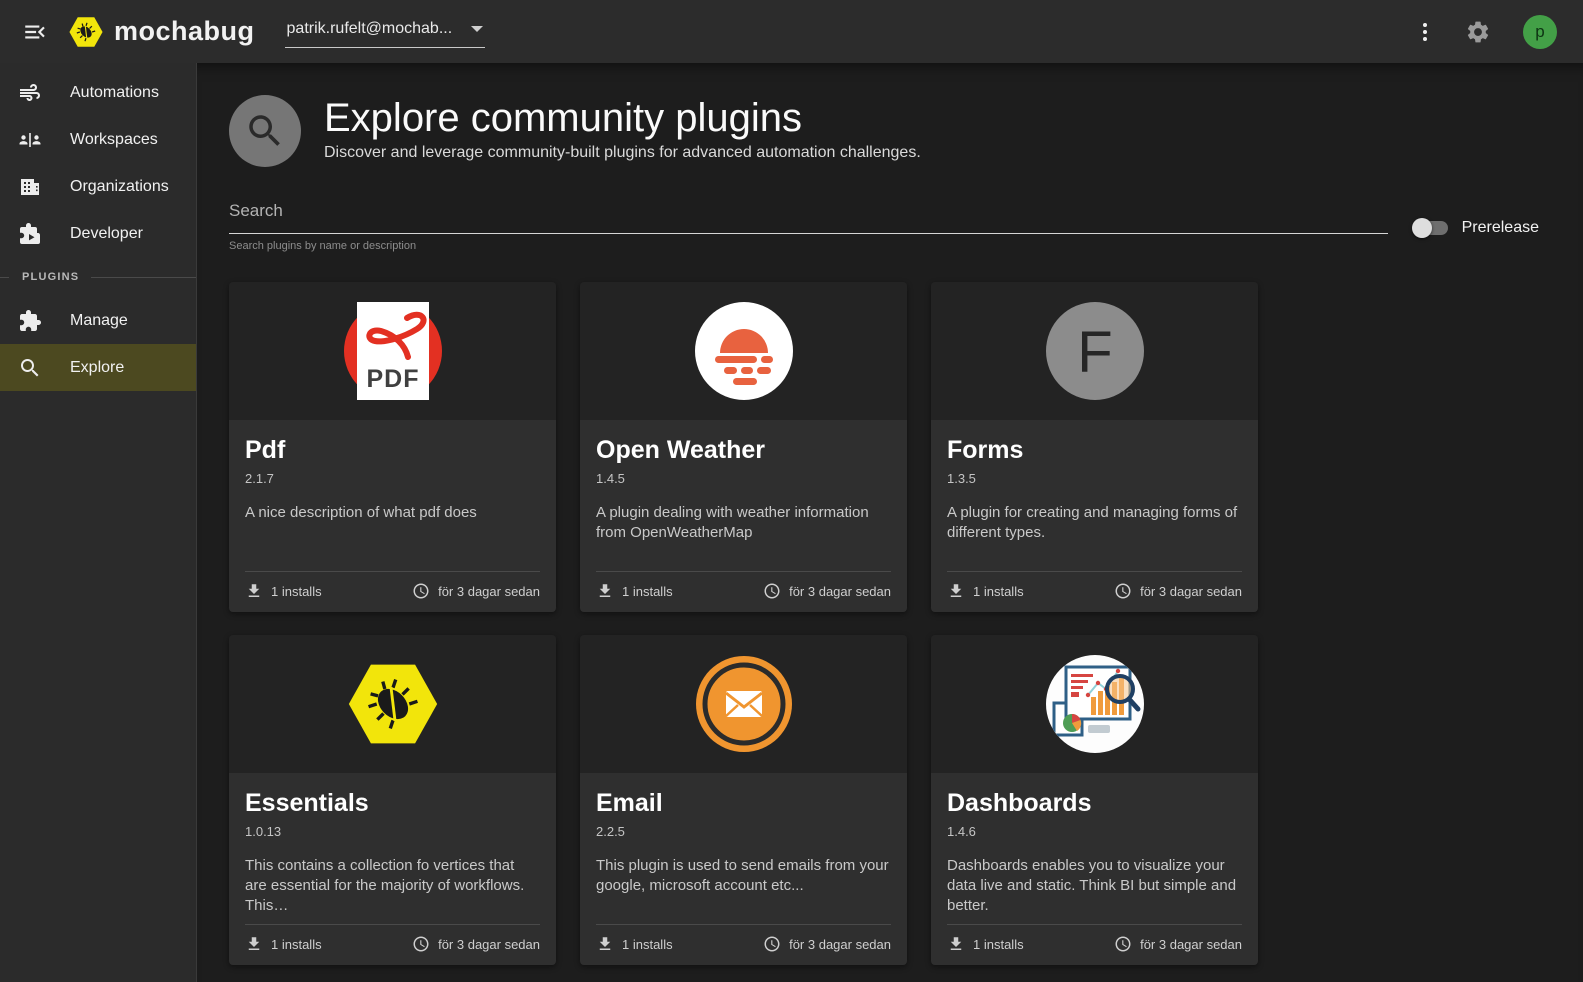 This screenshot has height=982, width=1583. I want to click on kebab-icon, so click(1425, 24).